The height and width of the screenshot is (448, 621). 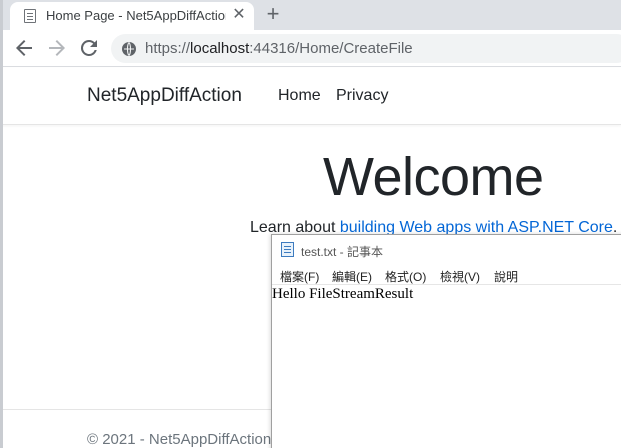 I want to click on navbar-brand: Net5AppDiffAction, so click(x=164, y=96).